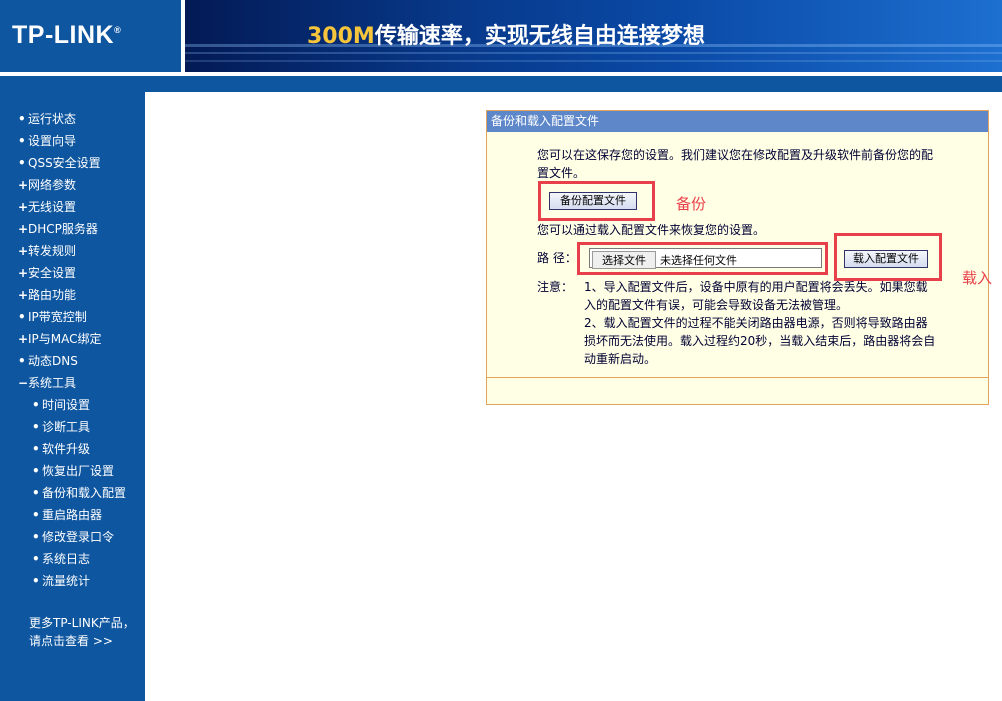 This screenshot has width=1002, height=701. Describe the element at coordinates (66, 449) in the screenshot. I see `sidebar-item-label: 软件升级` at that location.